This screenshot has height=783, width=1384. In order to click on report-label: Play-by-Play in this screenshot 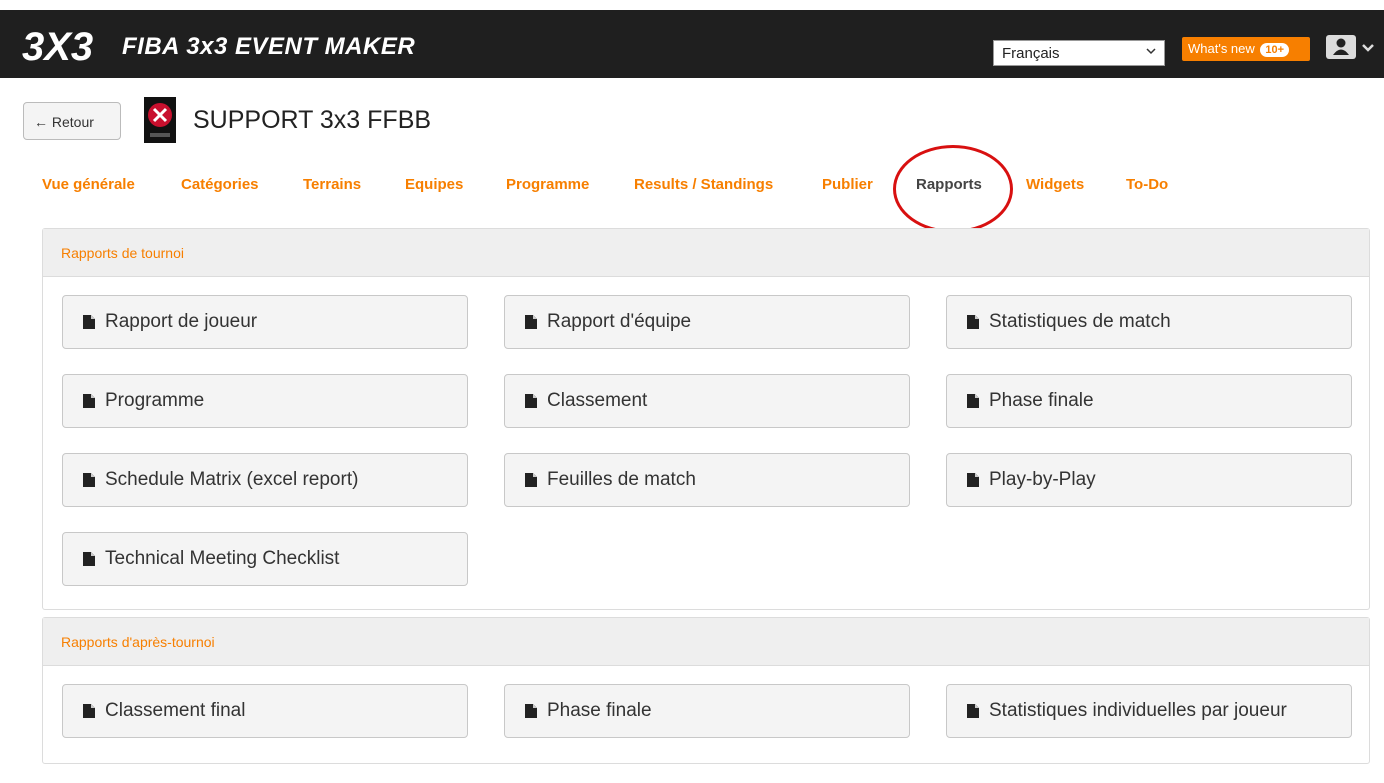, I will do `click(1042, 479)`.